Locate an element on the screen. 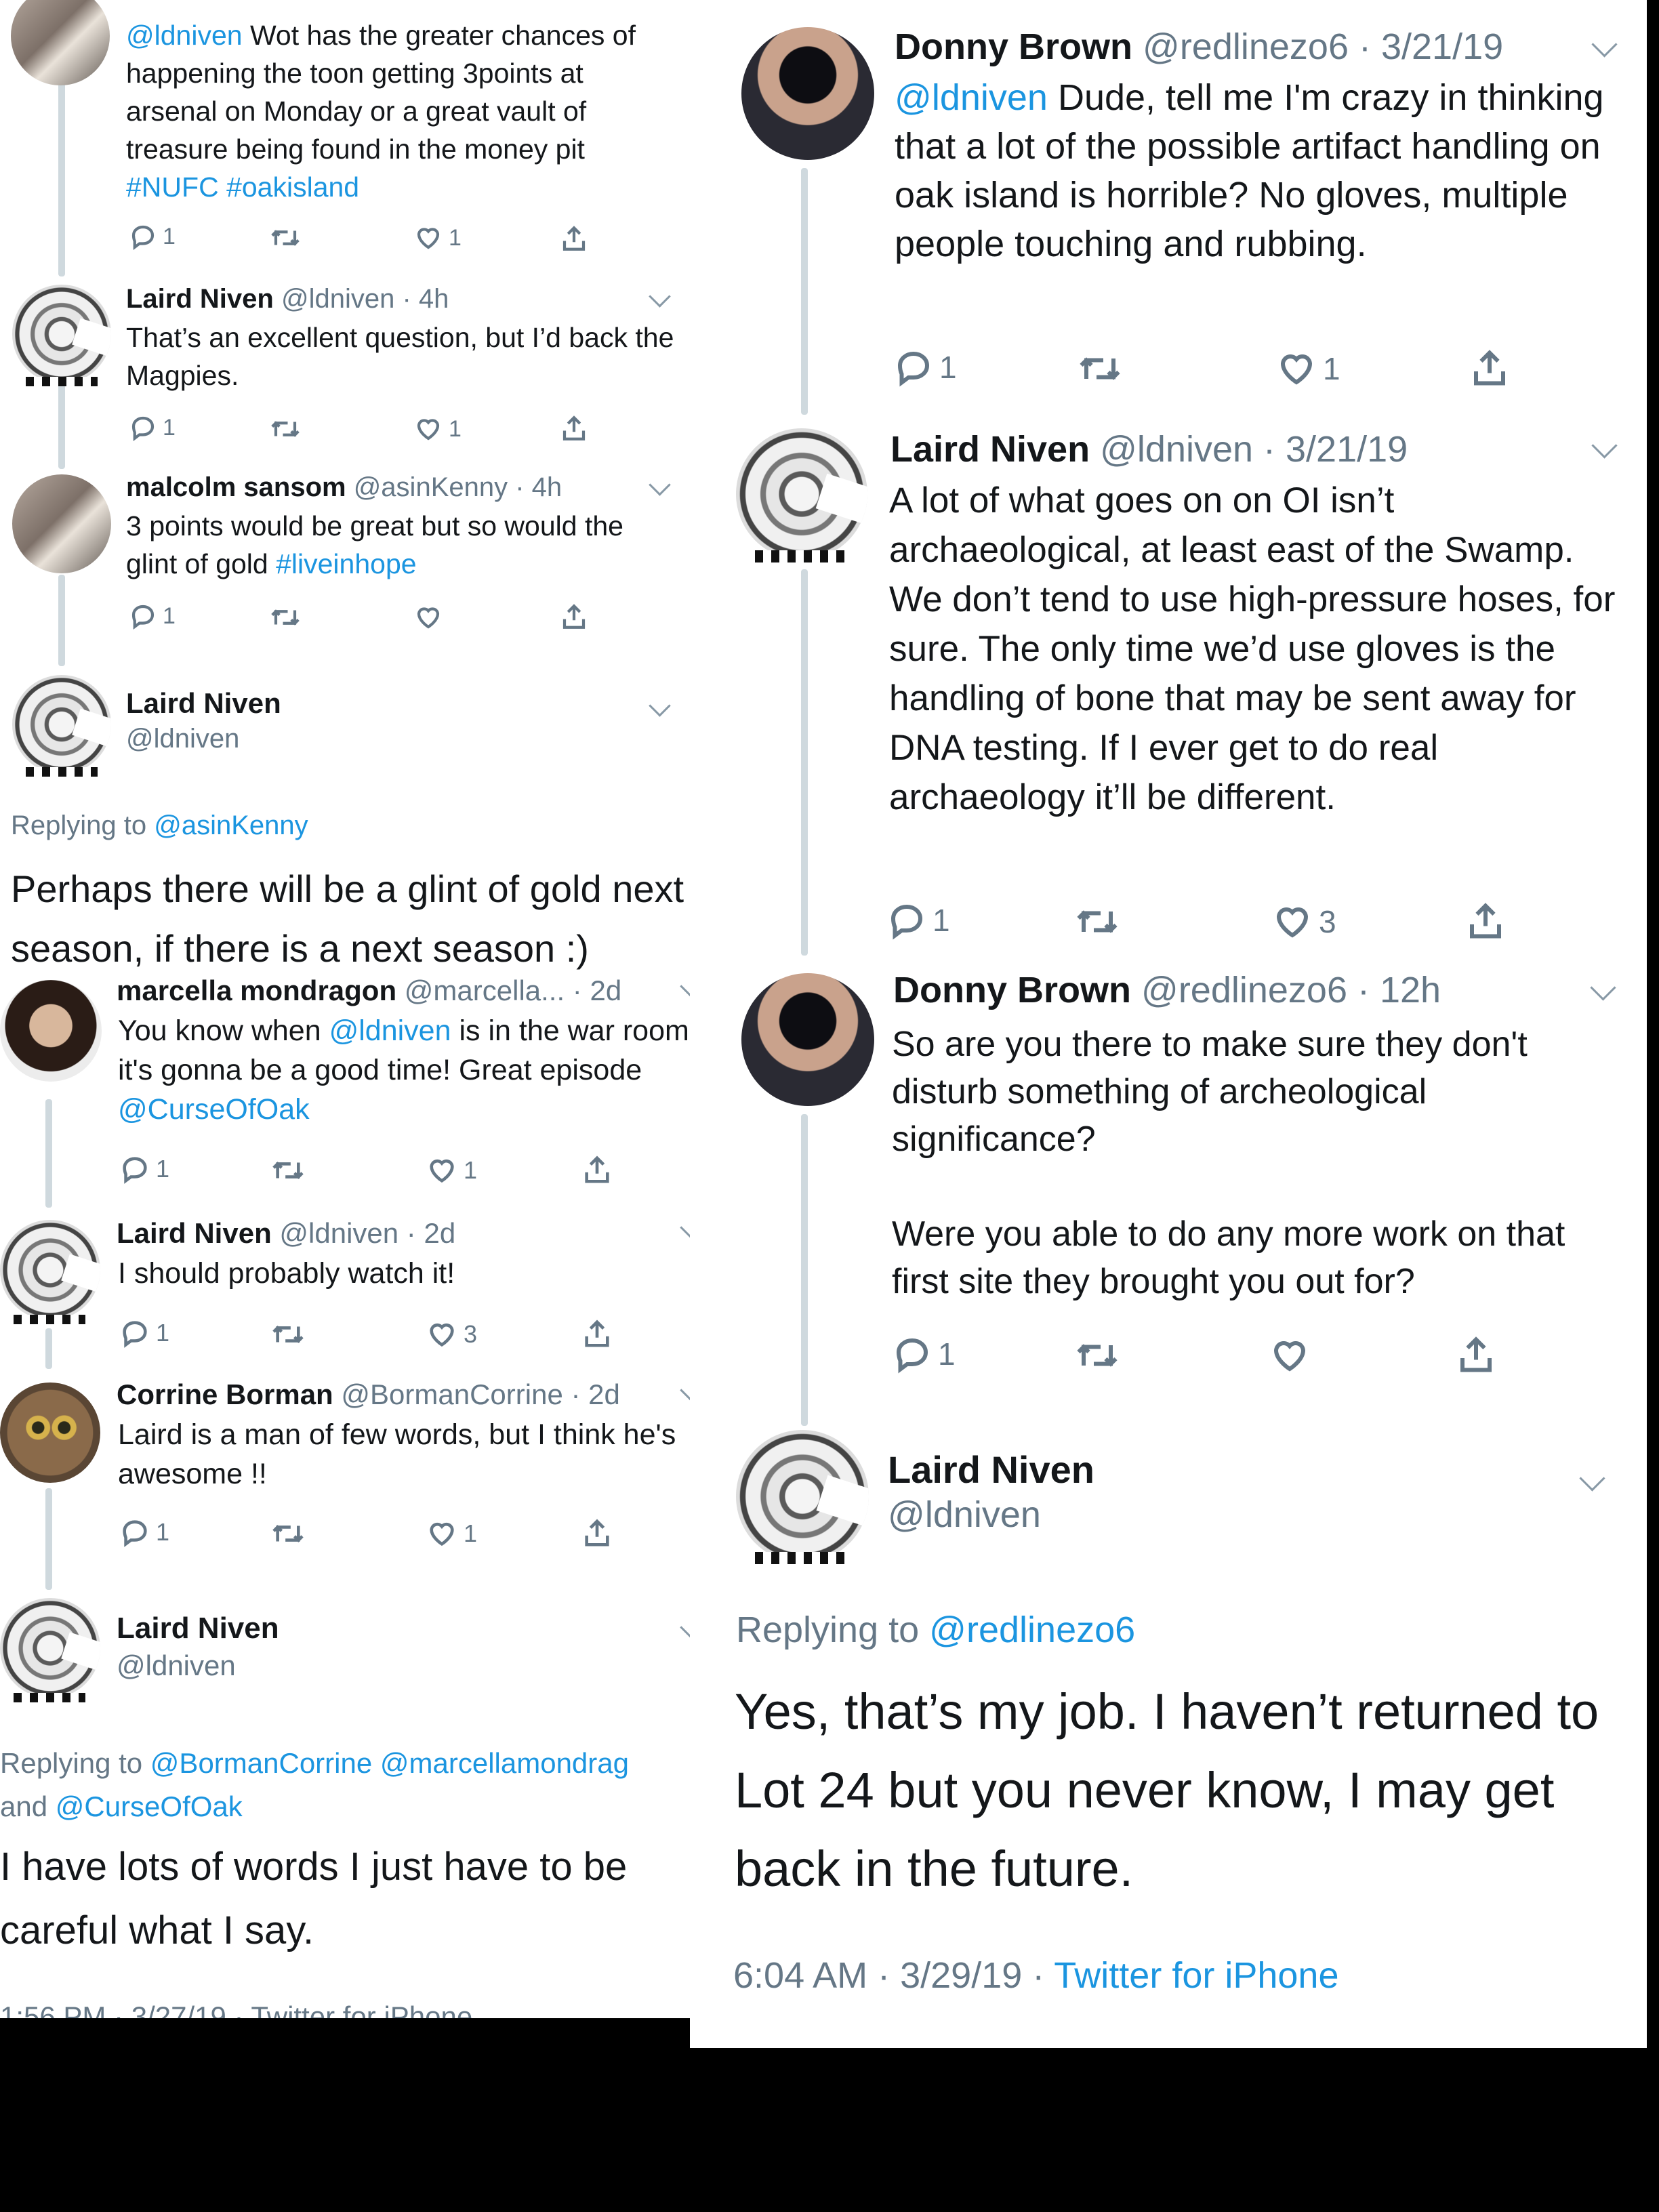  handle: @redlinezo6 · 12h is located at coordinates (1291, 990).